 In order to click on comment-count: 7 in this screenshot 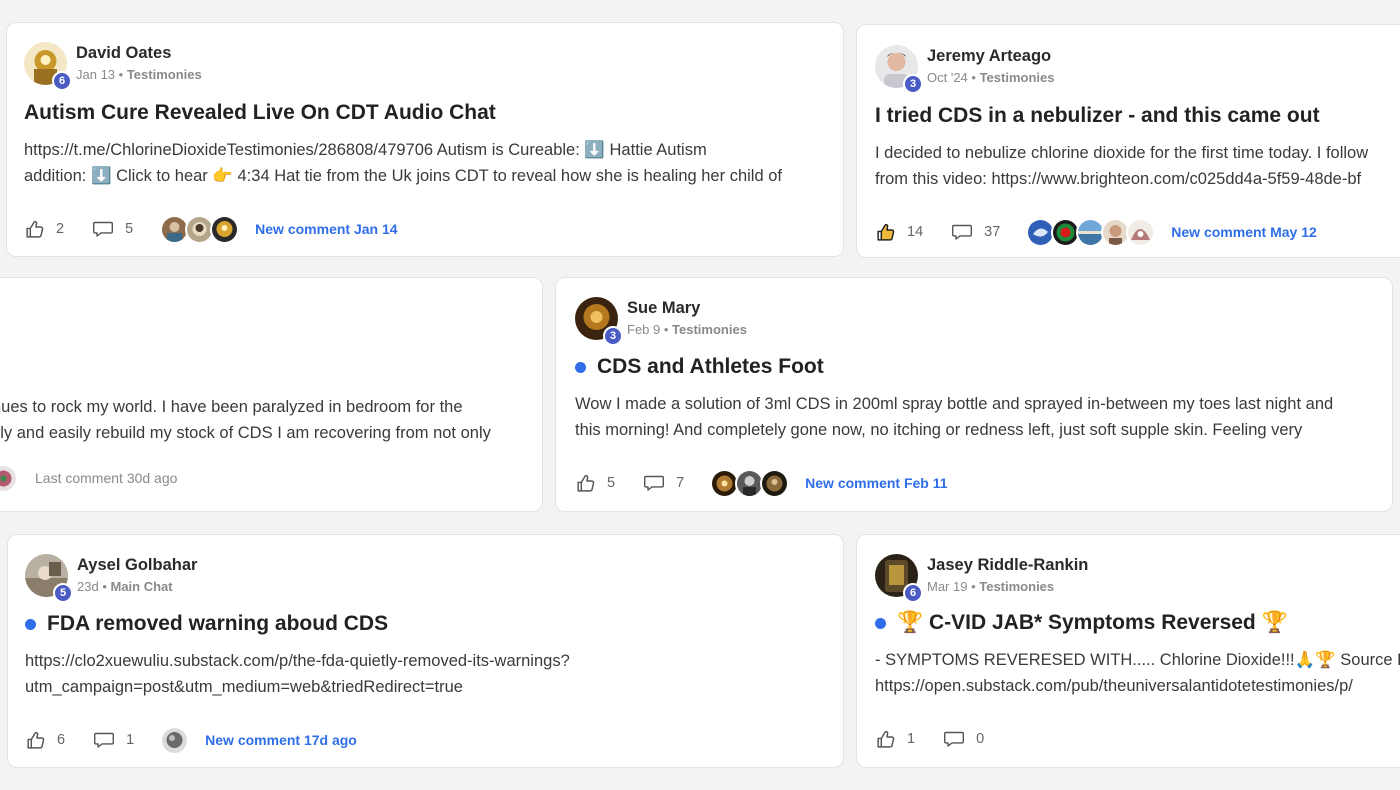, I will do `click(680, 483)`.